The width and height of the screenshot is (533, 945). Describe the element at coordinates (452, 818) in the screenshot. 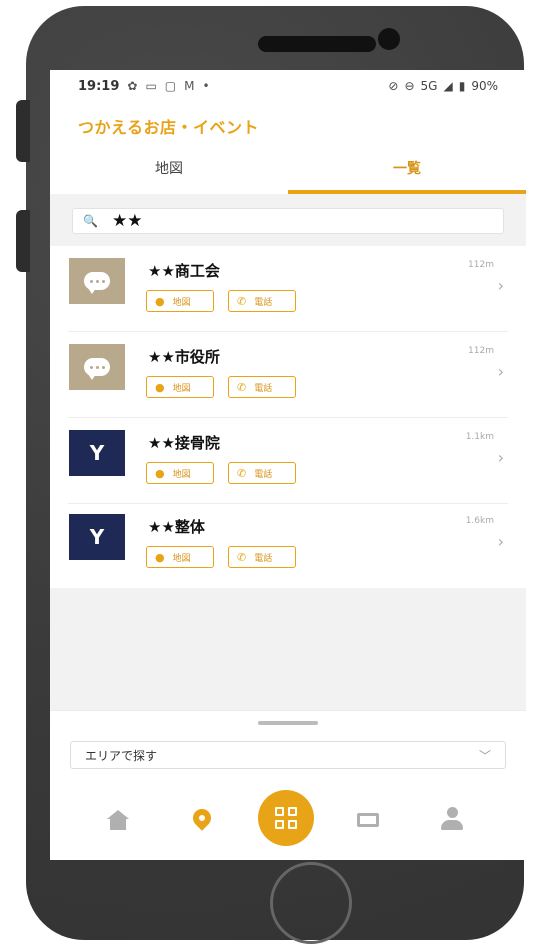

I see `user-icon` at that location.